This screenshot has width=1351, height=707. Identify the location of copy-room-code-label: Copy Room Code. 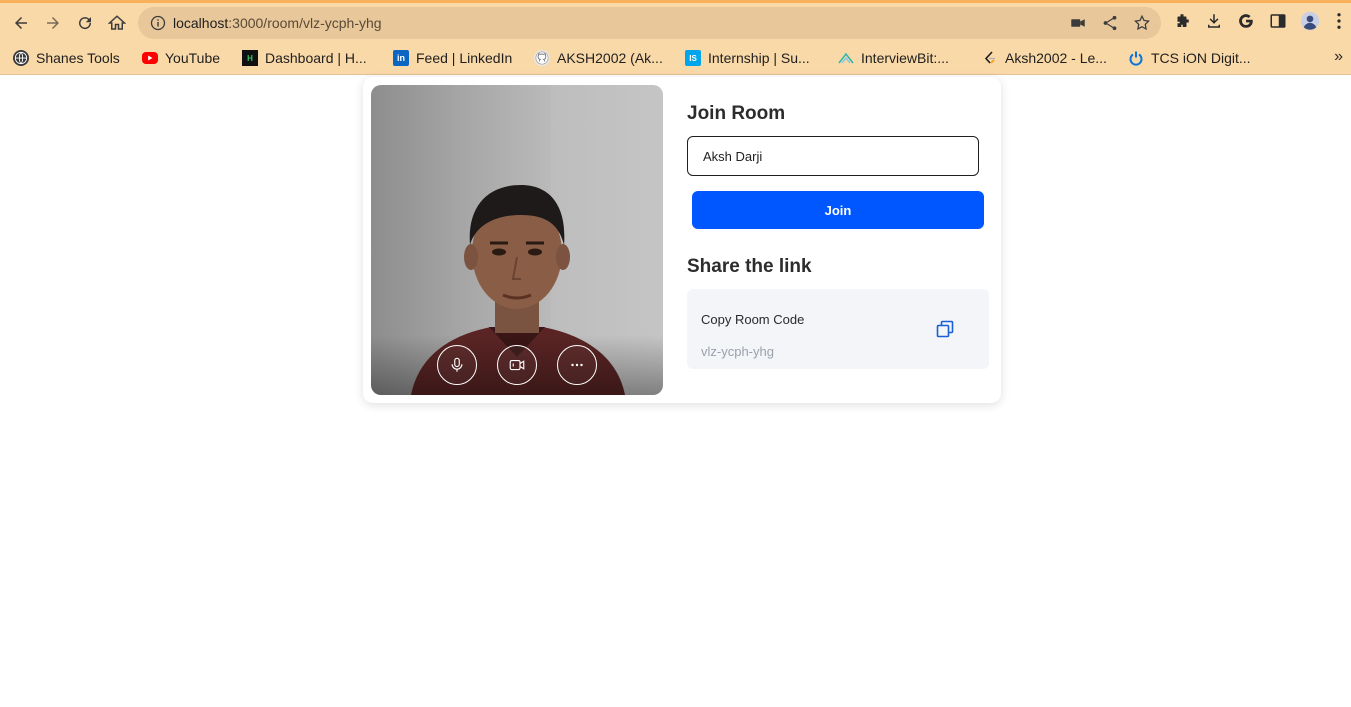
(753, 319).